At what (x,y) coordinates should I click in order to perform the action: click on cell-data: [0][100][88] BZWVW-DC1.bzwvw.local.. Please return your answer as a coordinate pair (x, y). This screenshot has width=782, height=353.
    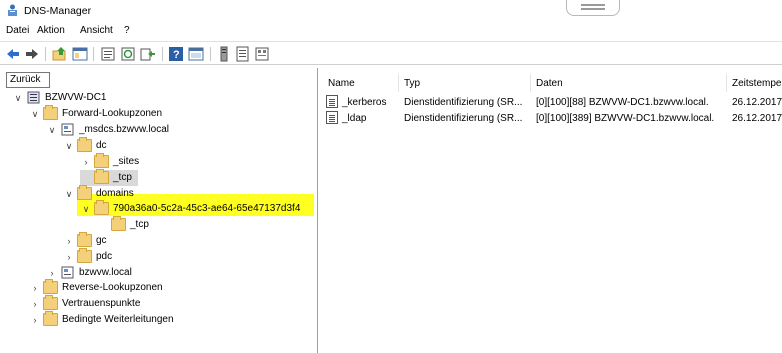
    Looking at the image, I should click on (622, 102).